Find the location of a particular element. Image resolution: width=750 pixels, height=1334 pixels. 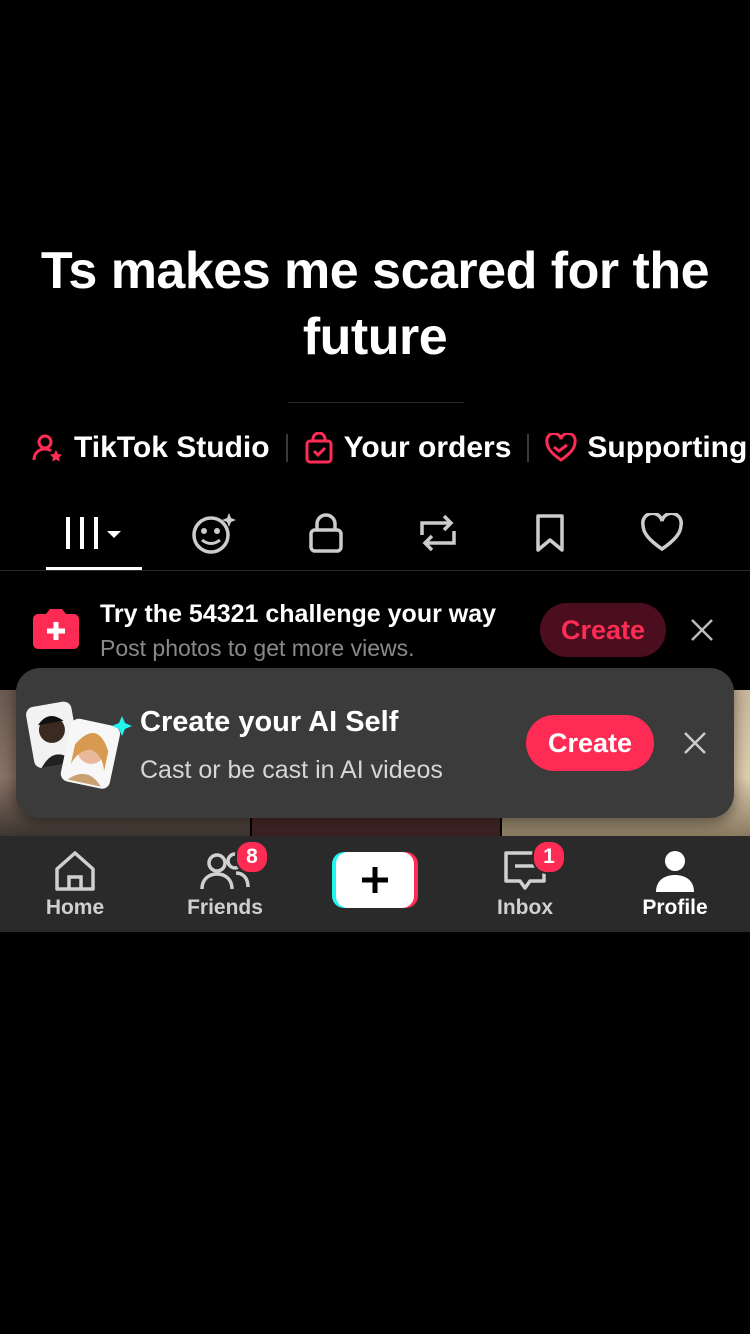

nav-inbox: 1 Inbox is located at coordinates (525, 884).